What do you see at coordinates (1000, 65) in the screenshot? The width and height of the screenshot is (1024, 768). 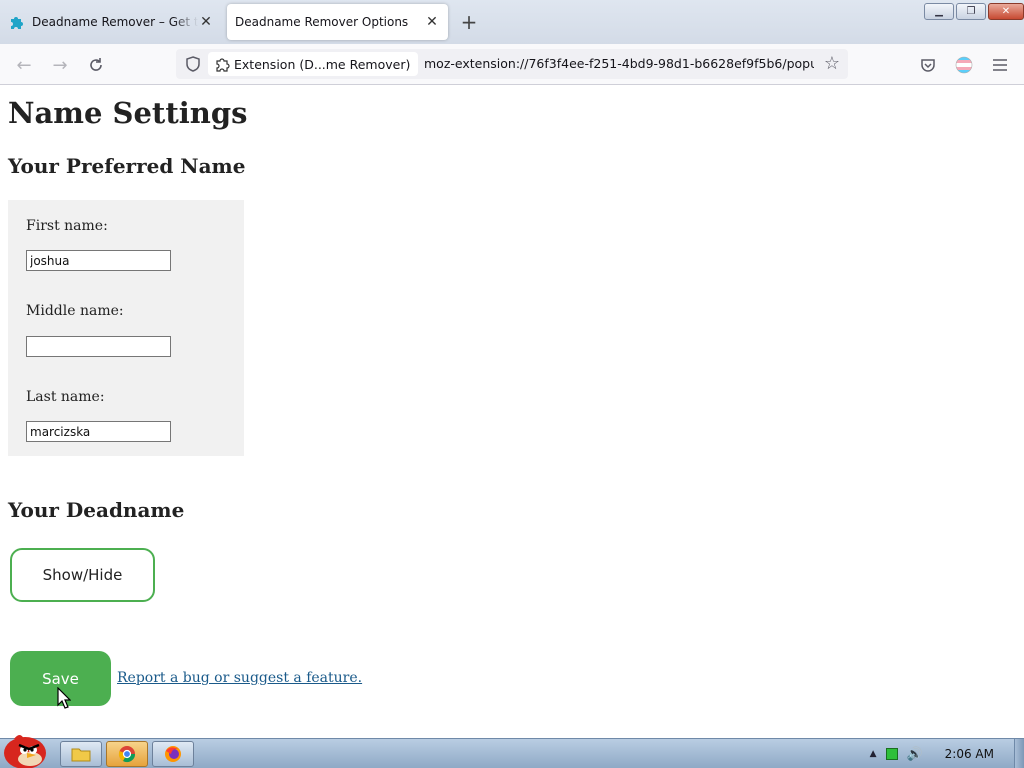 I see `hamburger-menu-icon` at bounding box center [1000, 65].